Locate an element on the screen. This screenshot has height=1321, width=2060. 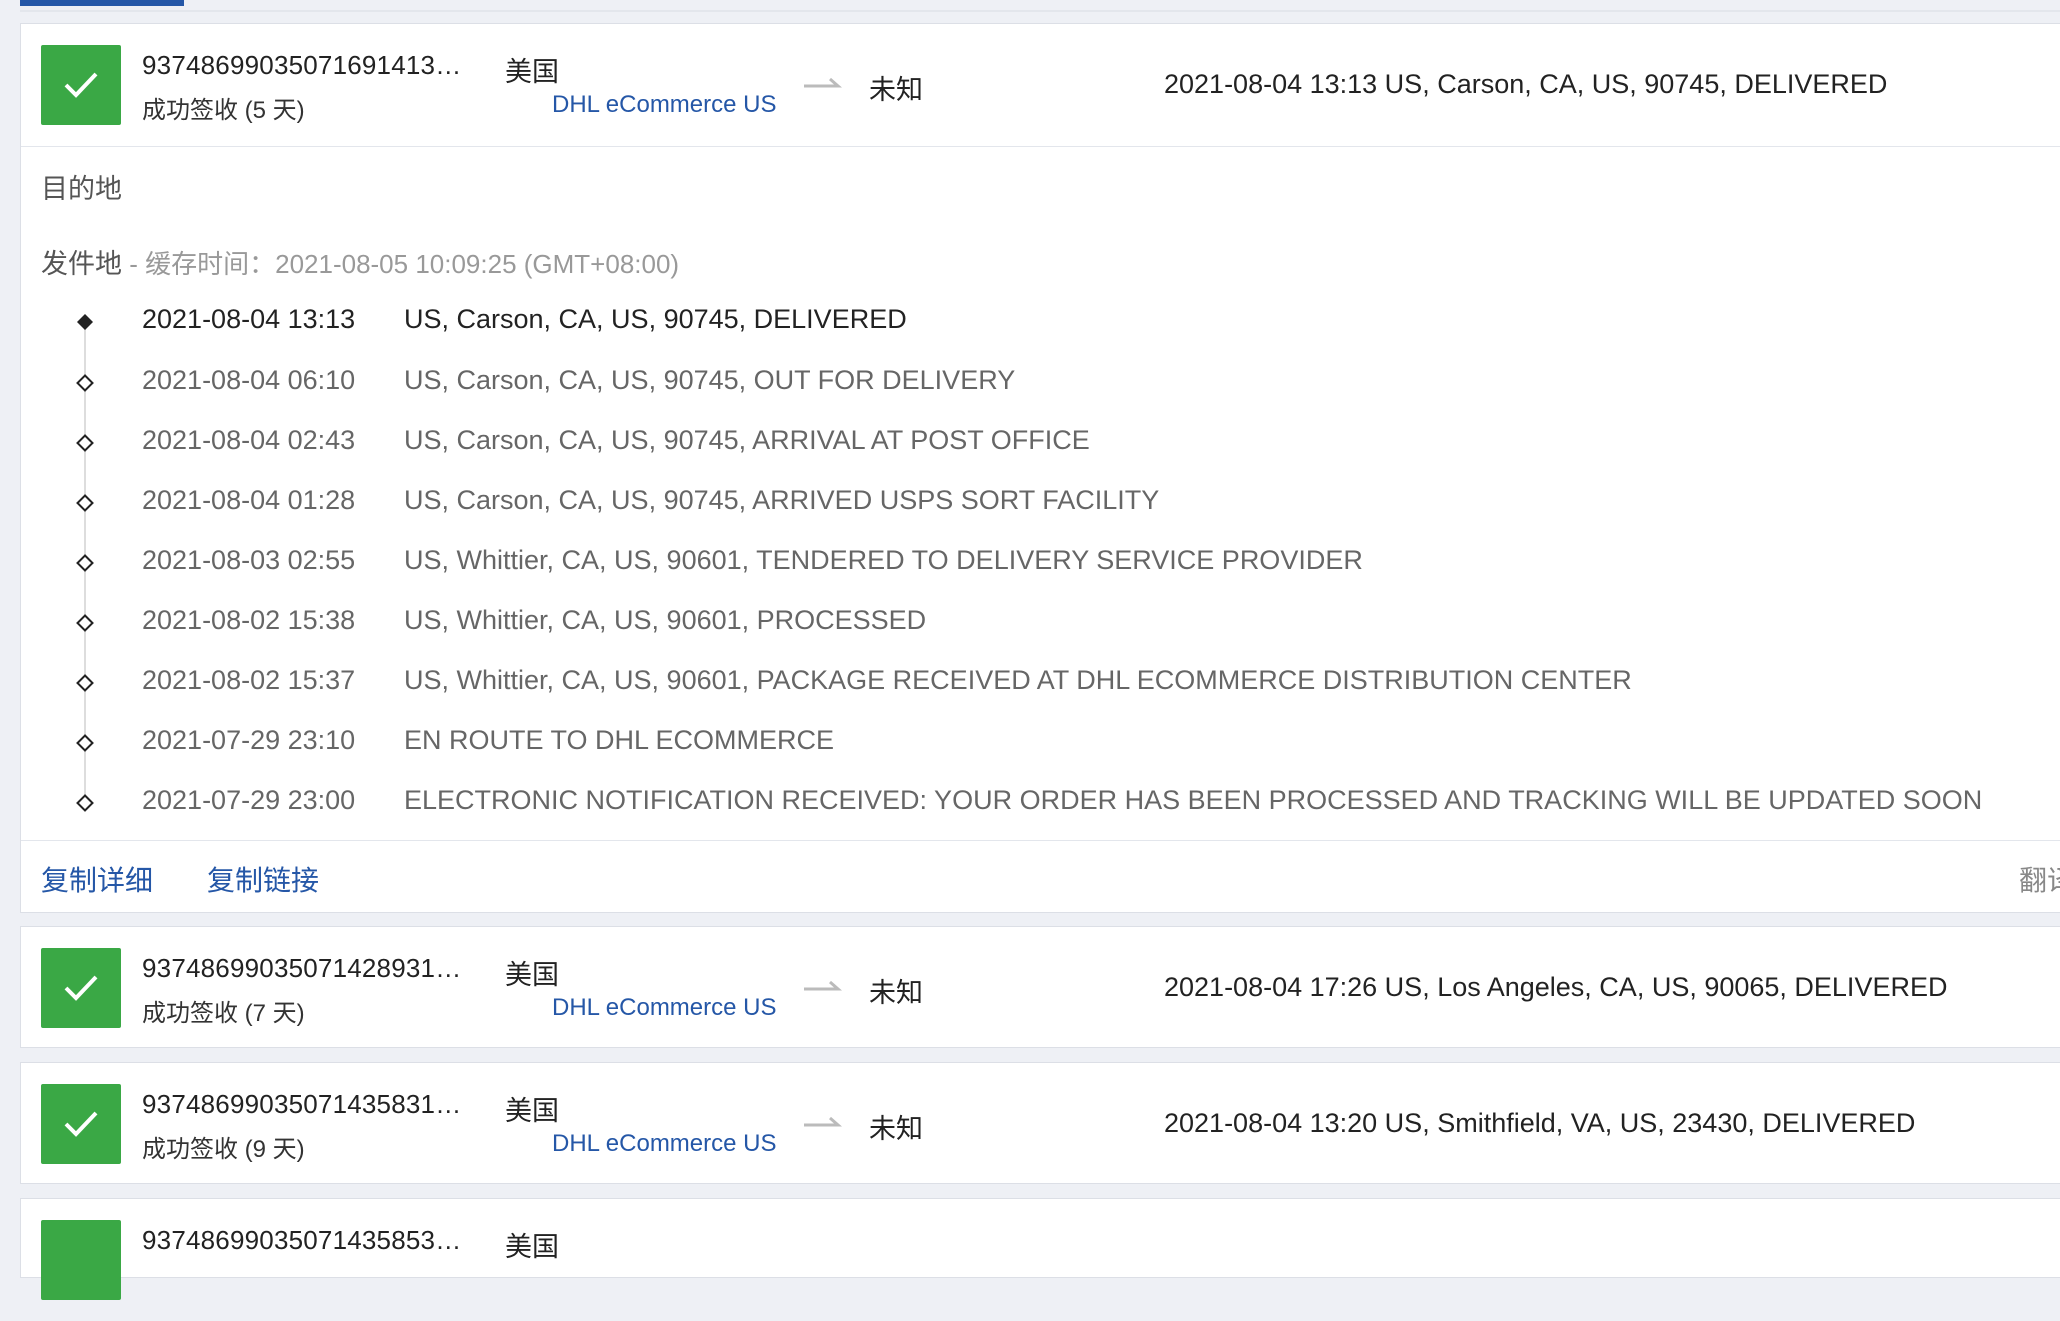
translate-link: 翻译 is located at coordinates (2039, 879).